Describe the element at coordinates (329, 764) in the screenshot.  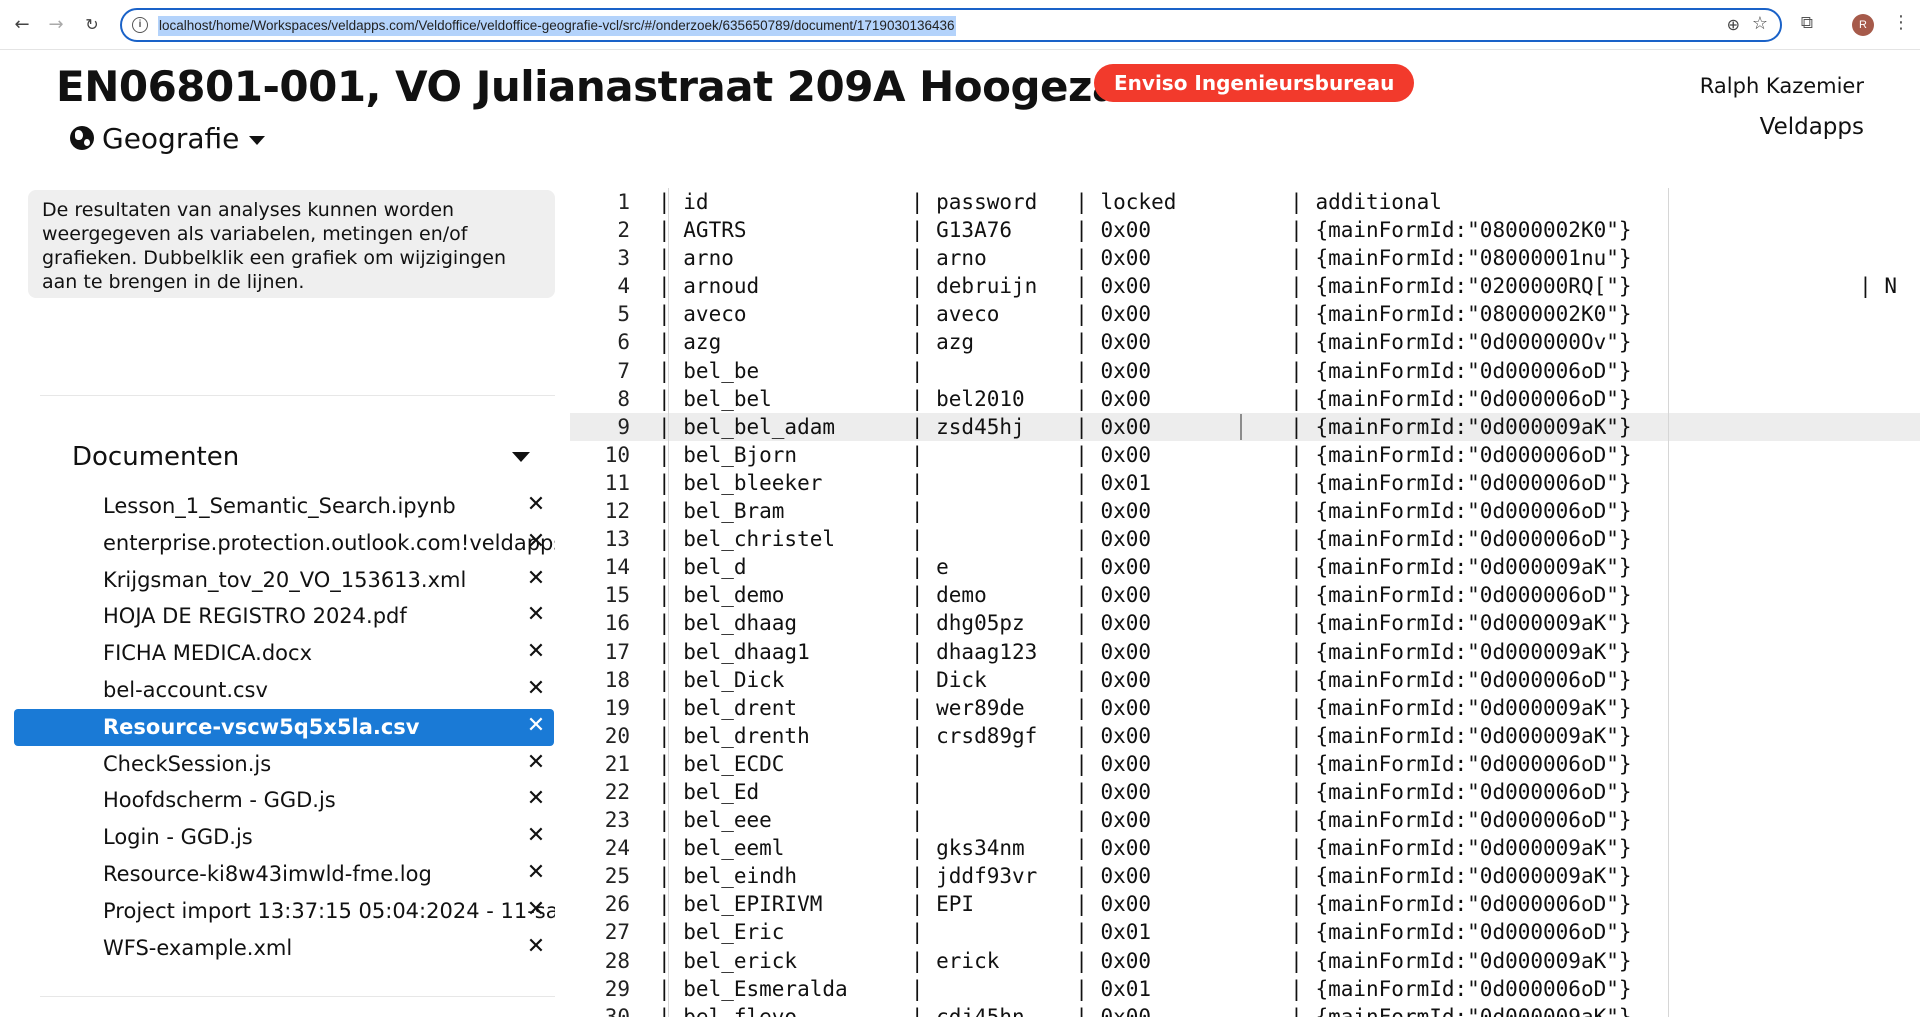
I see `document-name: CheckSession.js` at that location.